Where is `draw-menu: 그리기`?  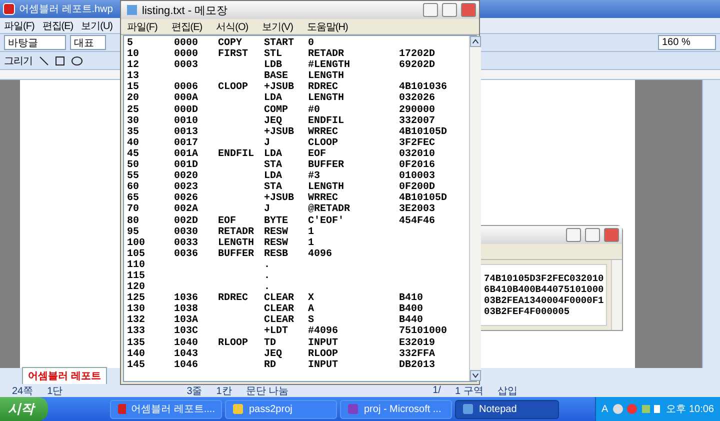
draw-menu: 그리기 is located at coordinates (18, 61).